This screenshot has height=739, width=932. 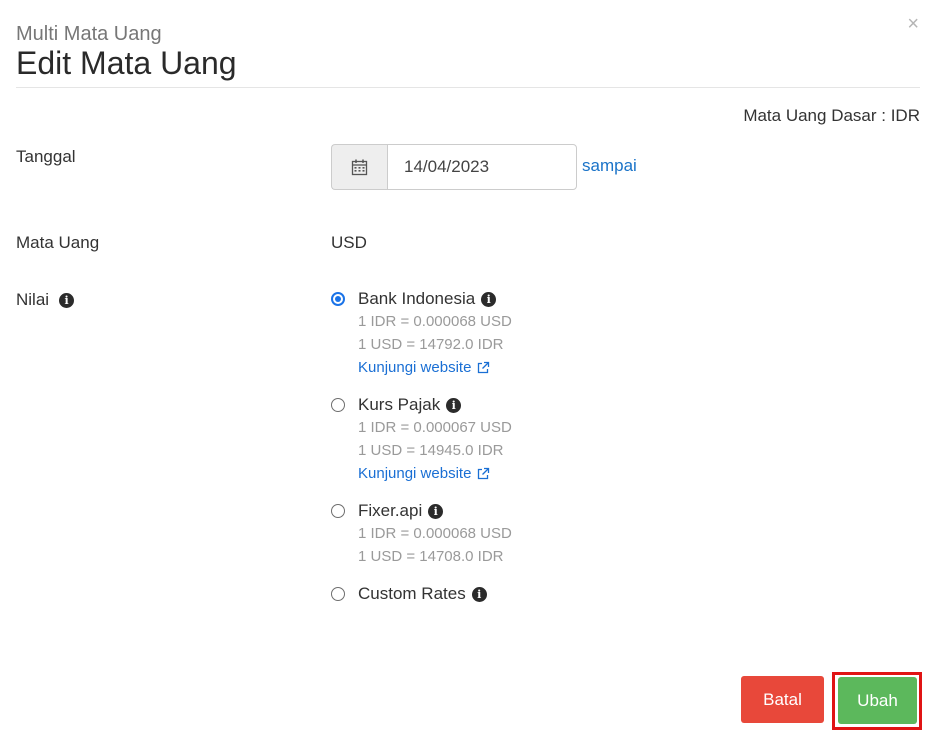 I want to click on rate-idr-usd: 1 IDR = 0.000067 USD, so click(x=435, y=427).